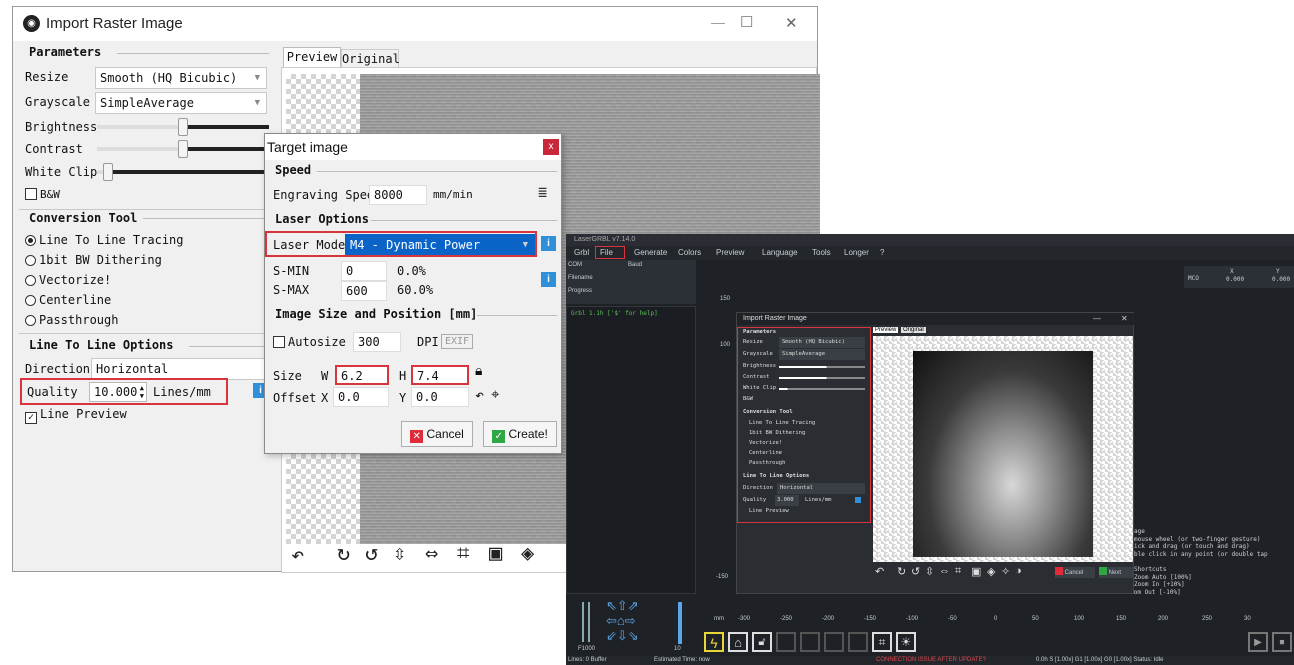 The height and width of the screenshot is (665, 1294). What do you see at coordinates (1005, 571) in the screenshot?
I see `mini-wand-icon: ✧` at bounding box center [1005, 571].